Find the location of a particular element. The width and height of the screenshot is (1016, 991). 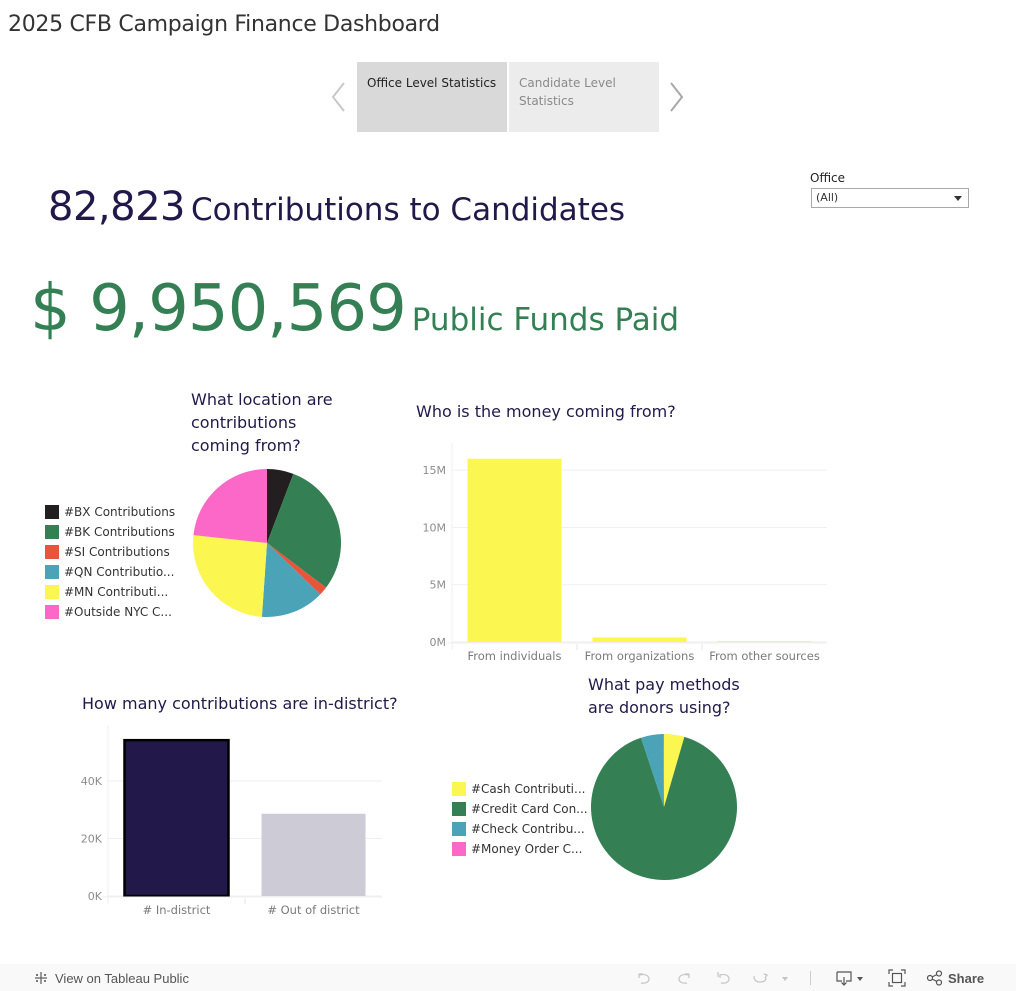

next-story-arrow is located at coordinates (677, 97).